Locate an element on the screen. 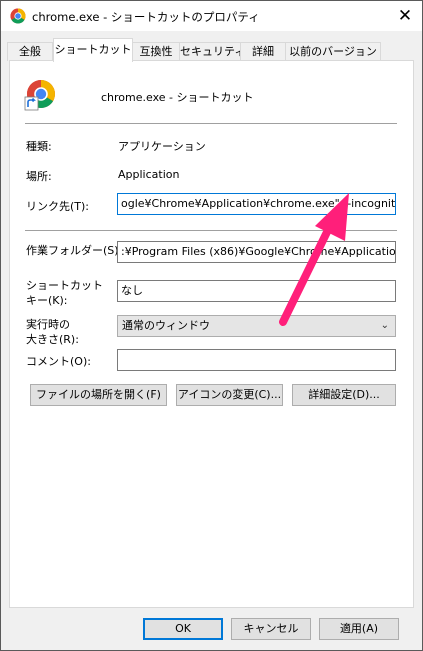 The image size is (423, 651). shortcut-name: chrome.exe - ショートカット is located at coordinates (177, 97).